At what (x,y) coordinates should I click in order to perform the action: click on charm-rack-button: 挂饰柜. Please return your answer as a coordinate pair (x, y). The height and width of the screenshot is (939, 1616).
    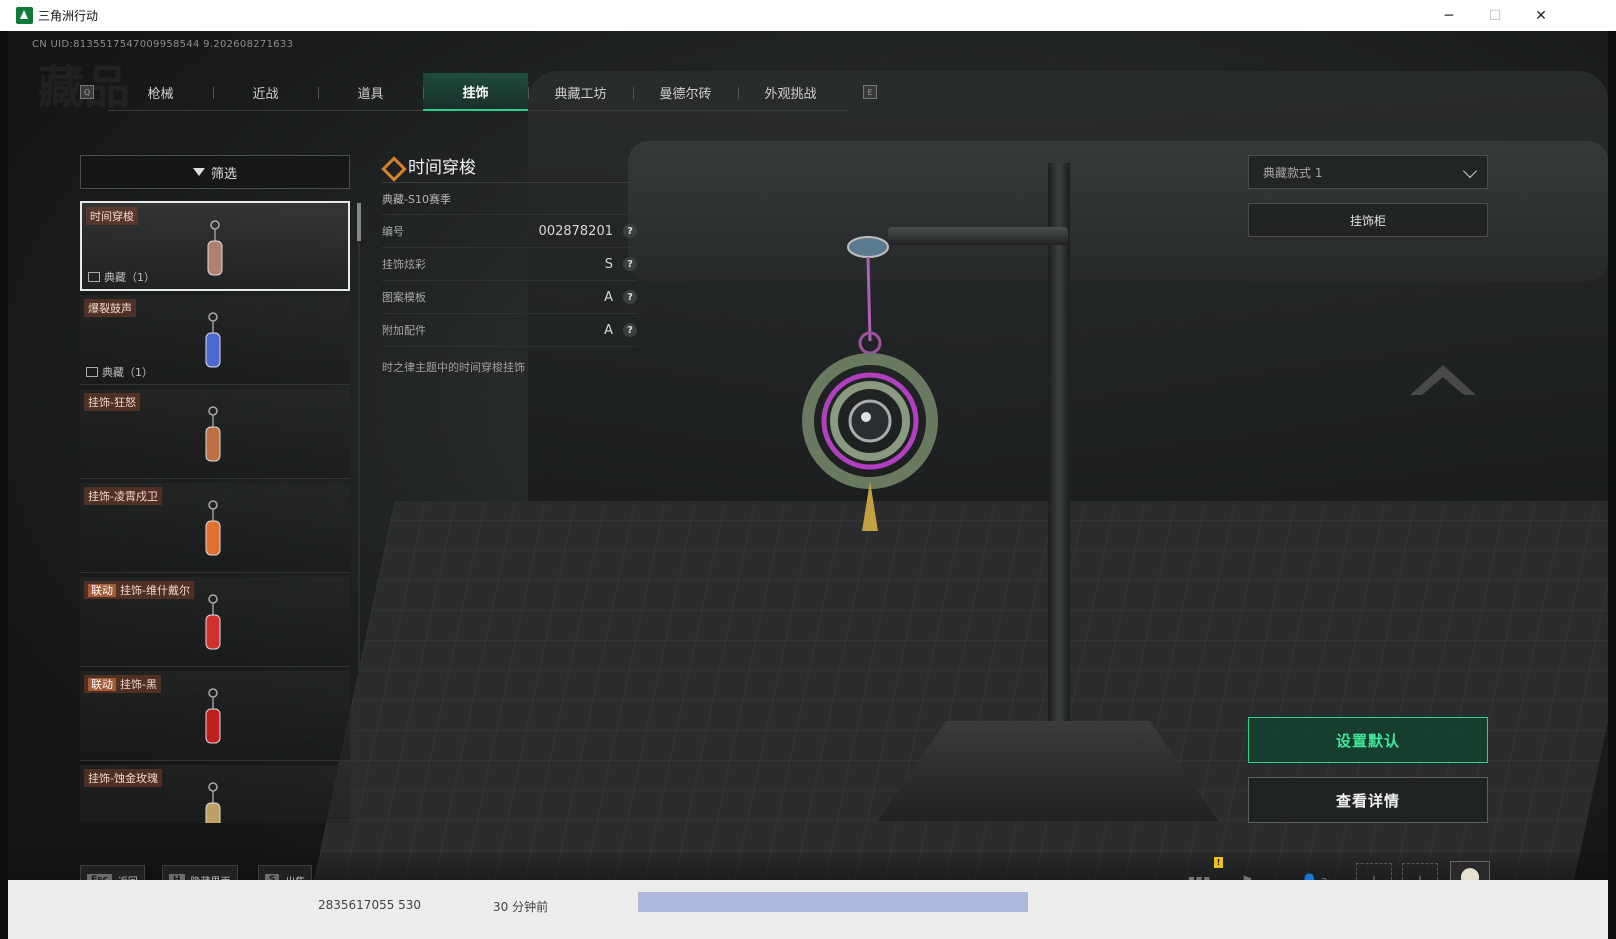
    Looking at the image, I should click on (1368, 220).